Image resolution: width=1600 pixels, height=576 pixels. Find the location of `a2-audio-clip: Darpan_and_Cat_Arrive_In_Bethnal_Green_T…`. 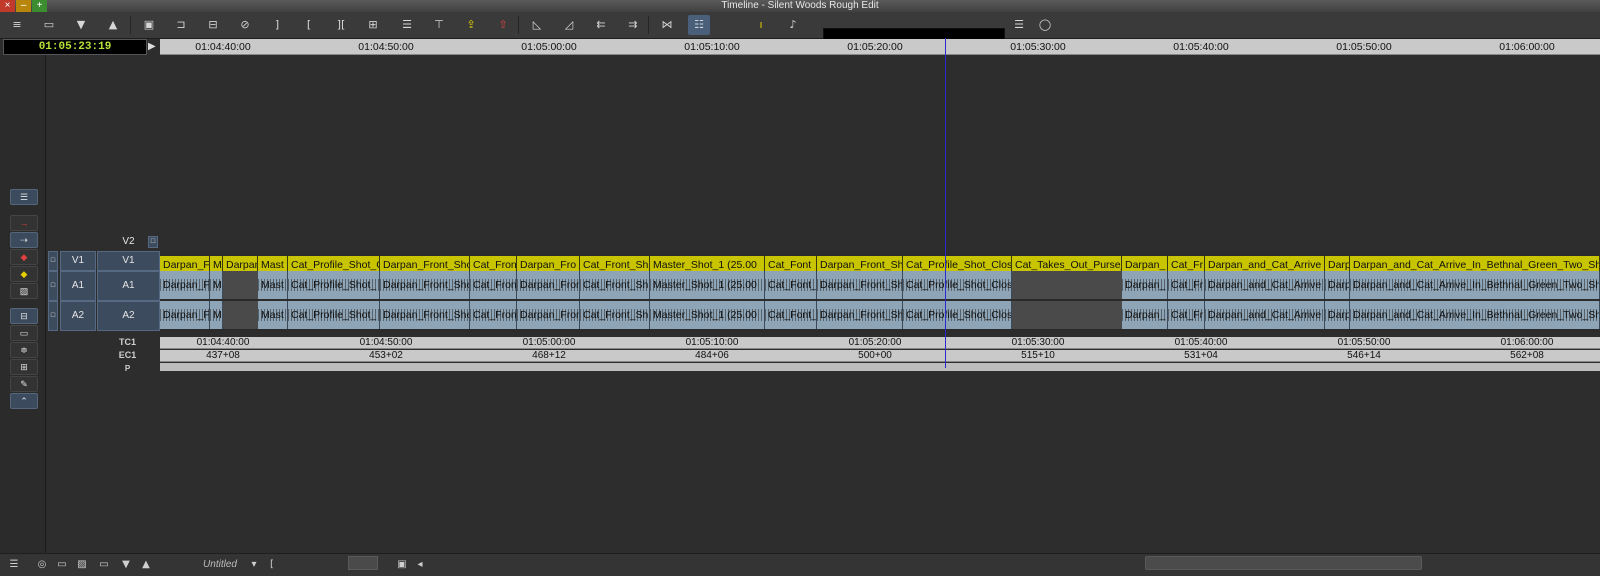

a2-audio-clip: Darpan_and_Cat_Arrive_In_Bethnal_Green_T… is located at coordinates (1475, 315).